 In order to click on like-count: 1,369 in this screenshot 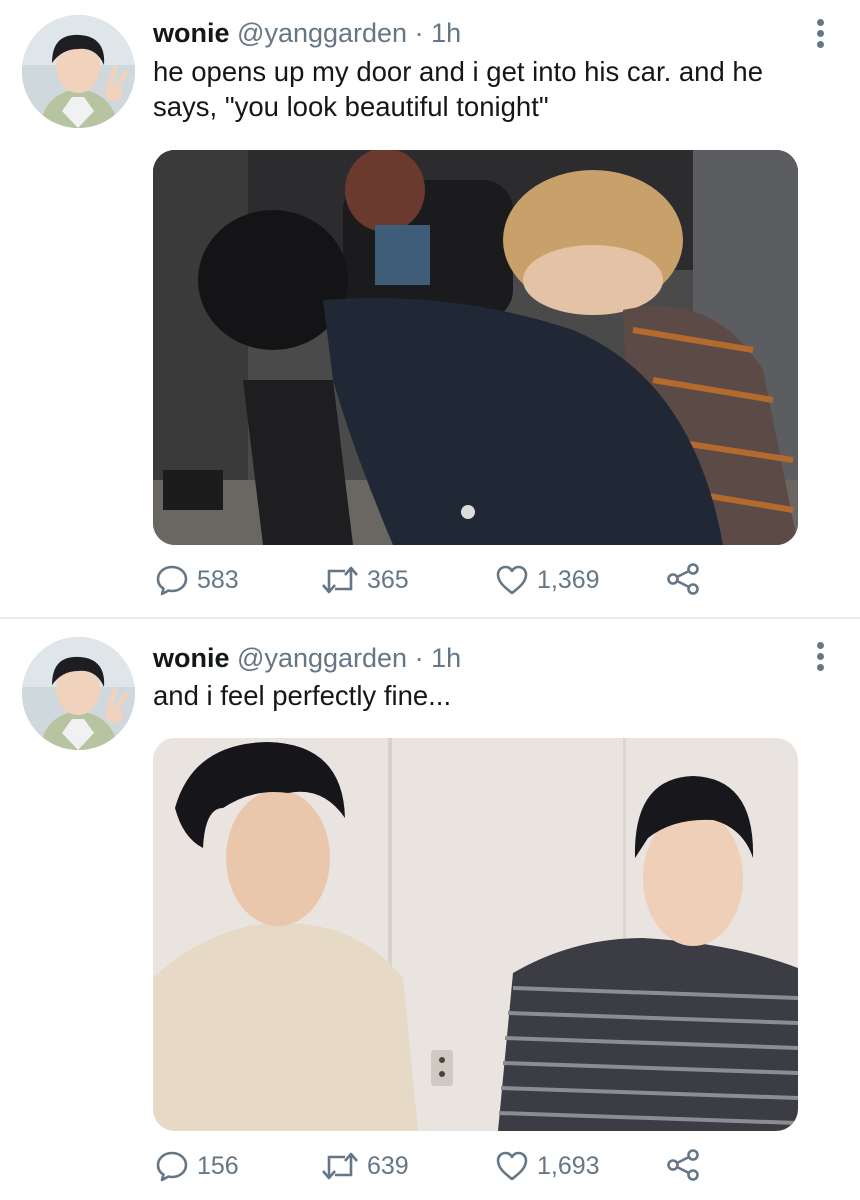, I will do `click(568, 580)`.